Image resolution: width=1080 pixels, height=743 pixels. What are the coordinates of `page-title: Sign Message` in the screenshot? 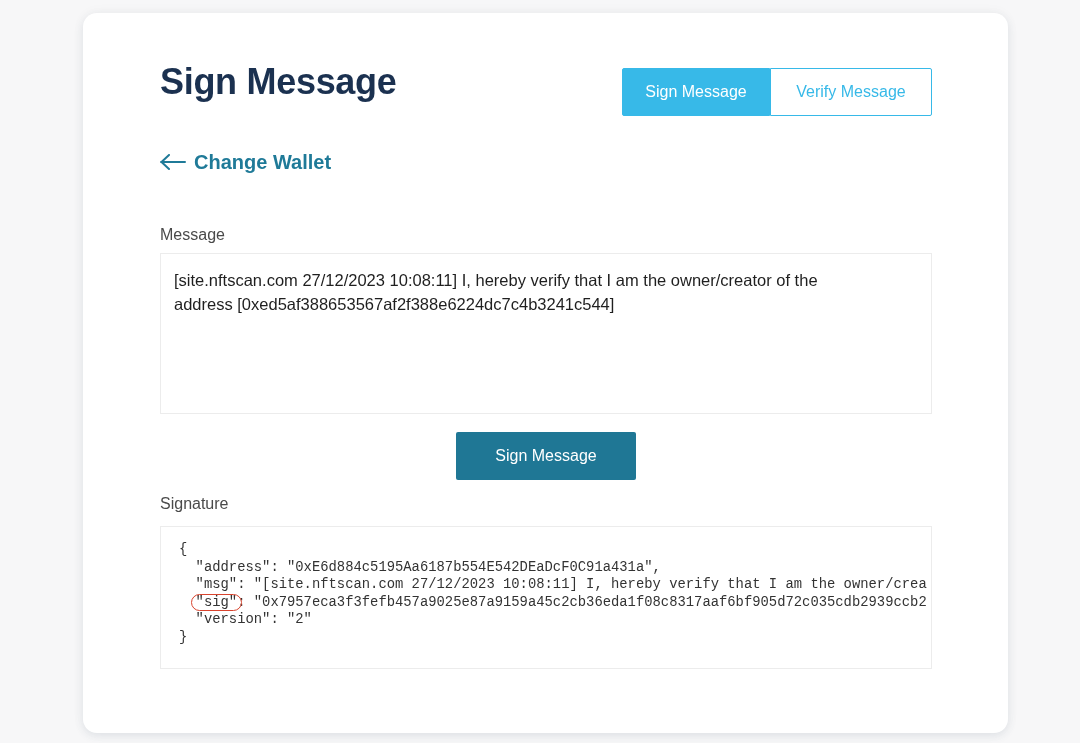 It's located at (278, 82).